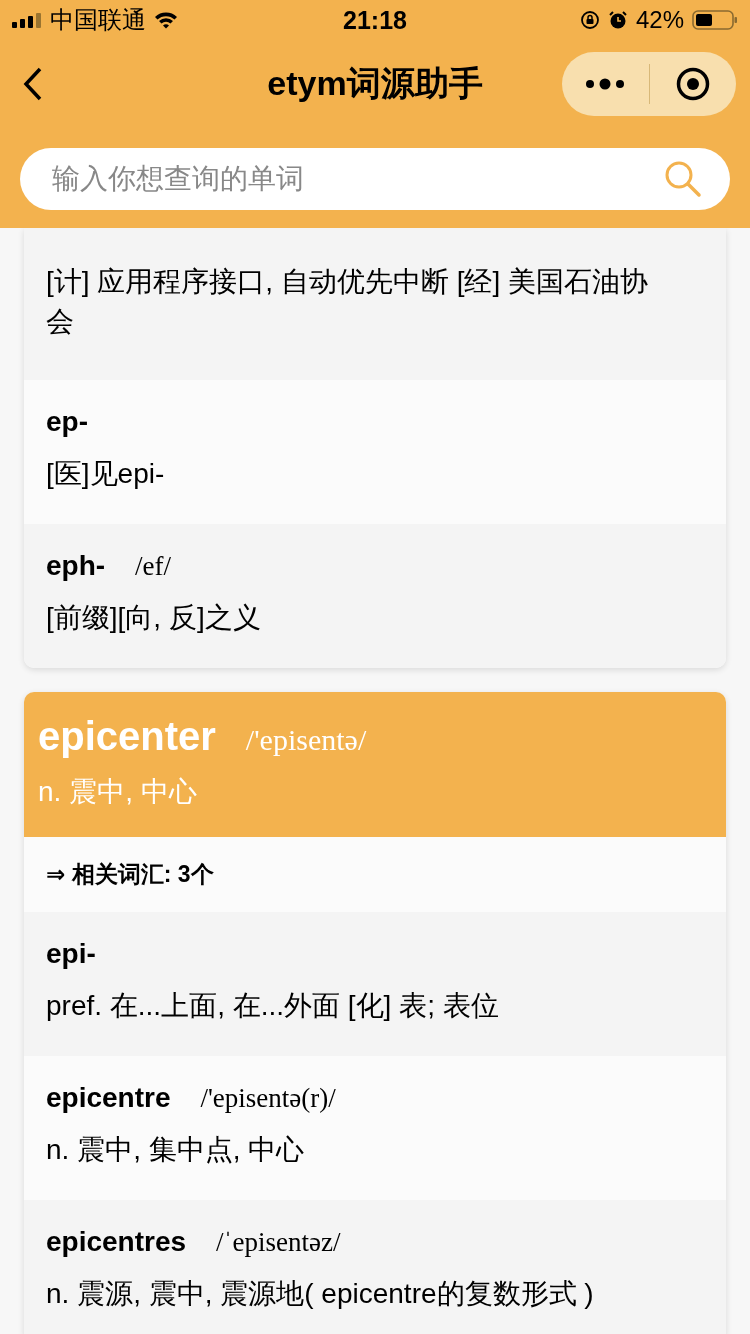 Image resolution: width=750 pixels, height=1334 pixels. I want to click on meaning-text: [前缀][向, 反]之义, so click(154, 618).